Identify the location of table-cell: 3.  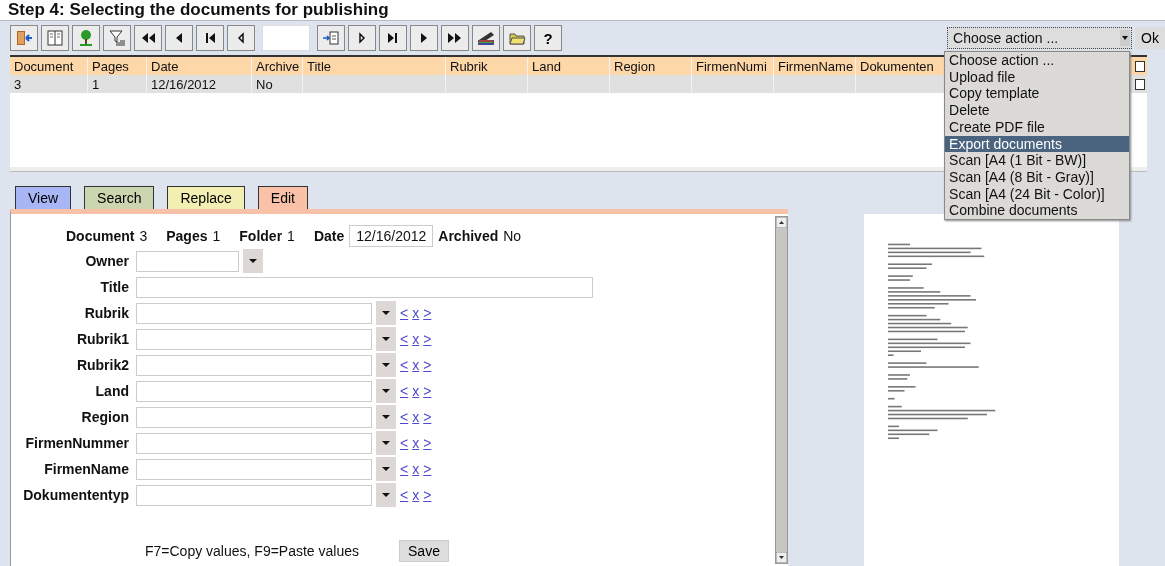
(18, 84).